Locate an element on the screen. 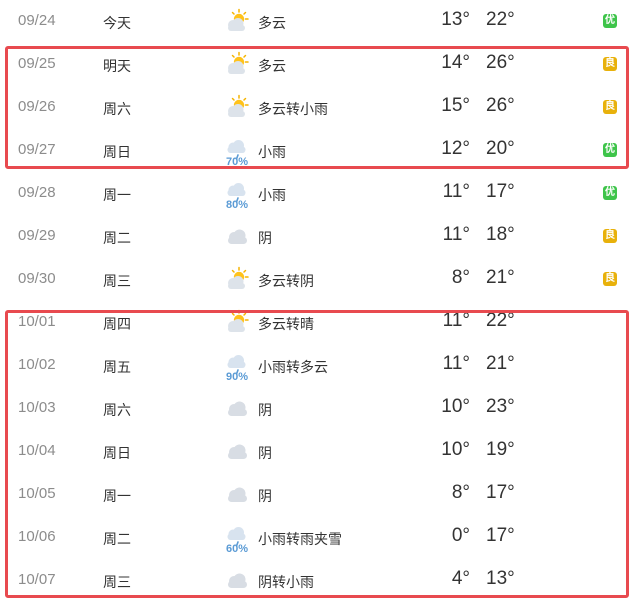 The image size is (635, 604). forecast-row: 09/28 周一 80% 小雨 11° 17° 优 is located at coordinates (317, 193).